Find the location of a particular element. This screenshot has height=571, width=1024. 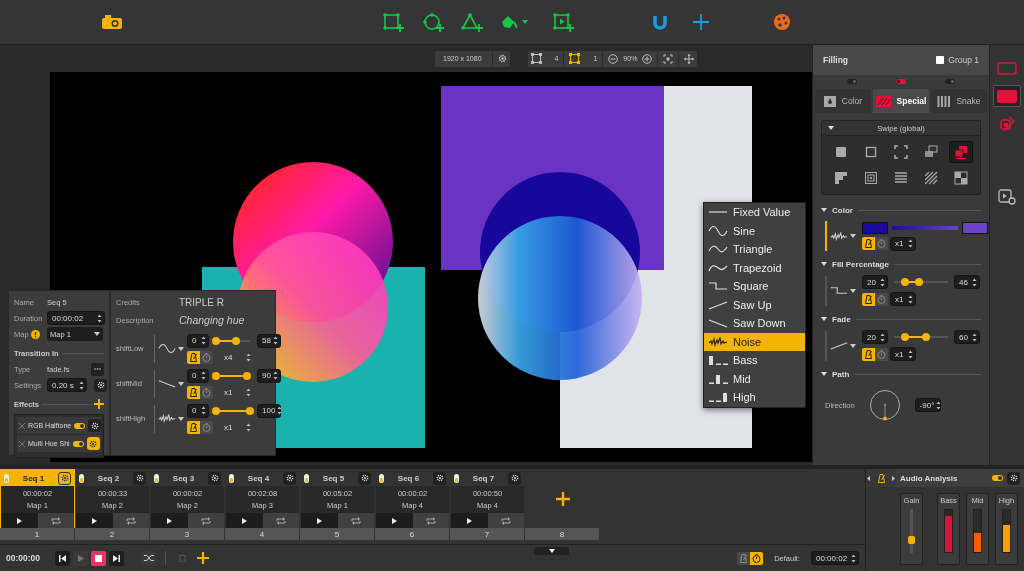

move-icon is located at coordinates (689, 58).